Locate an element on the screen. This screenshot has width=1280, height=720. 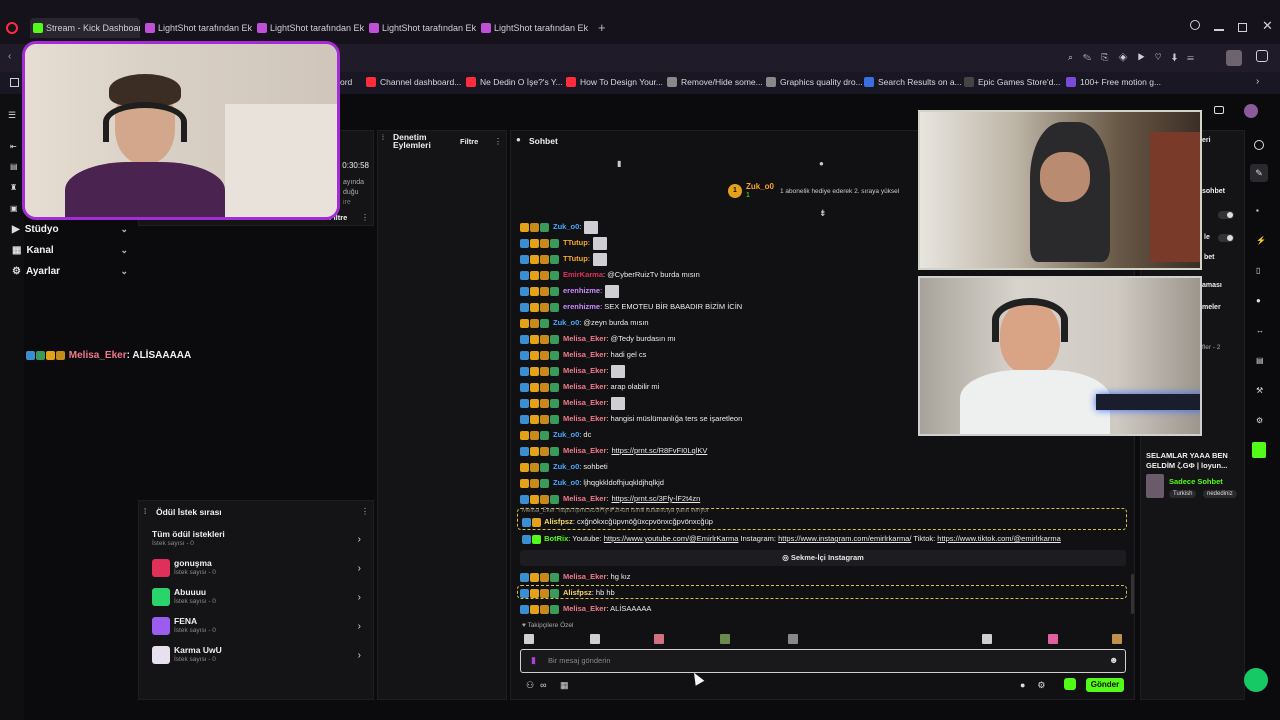
bot-user: BotRix is located at coordinates (556, 538).